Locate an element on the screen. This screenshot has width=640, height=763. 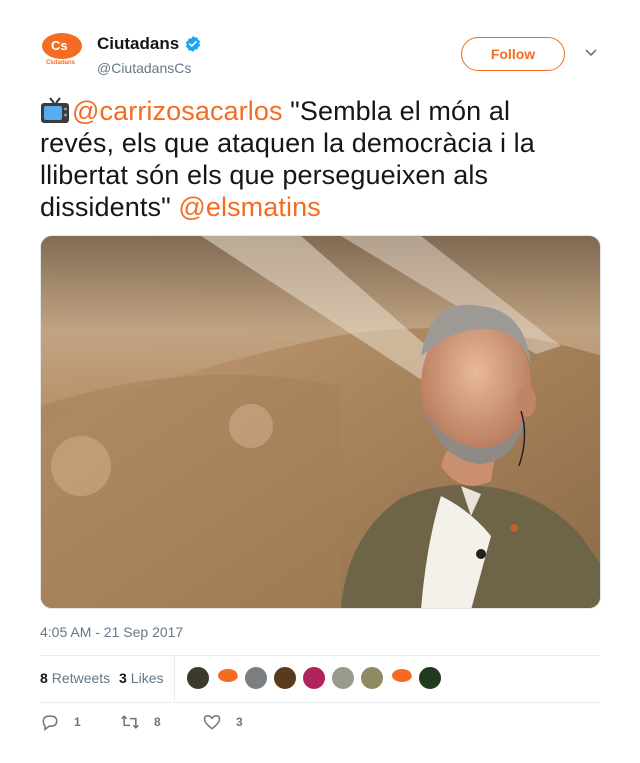
author-handle: @CiutadansCs is located at coordinates (144, 68).